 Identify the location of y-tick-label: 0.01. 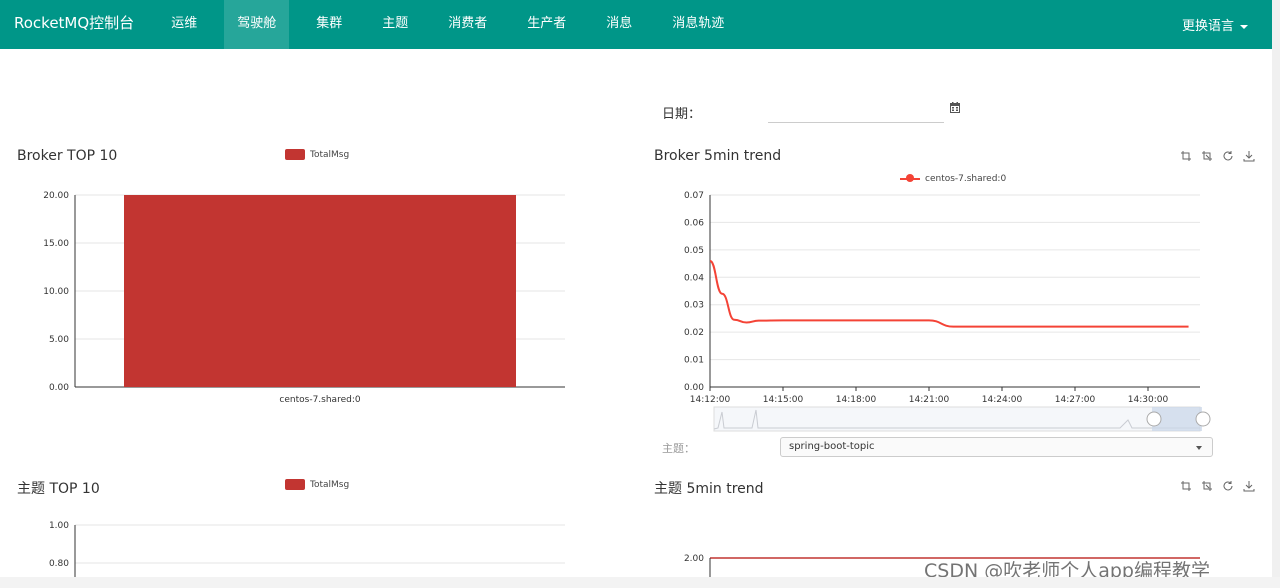
(694, 361).